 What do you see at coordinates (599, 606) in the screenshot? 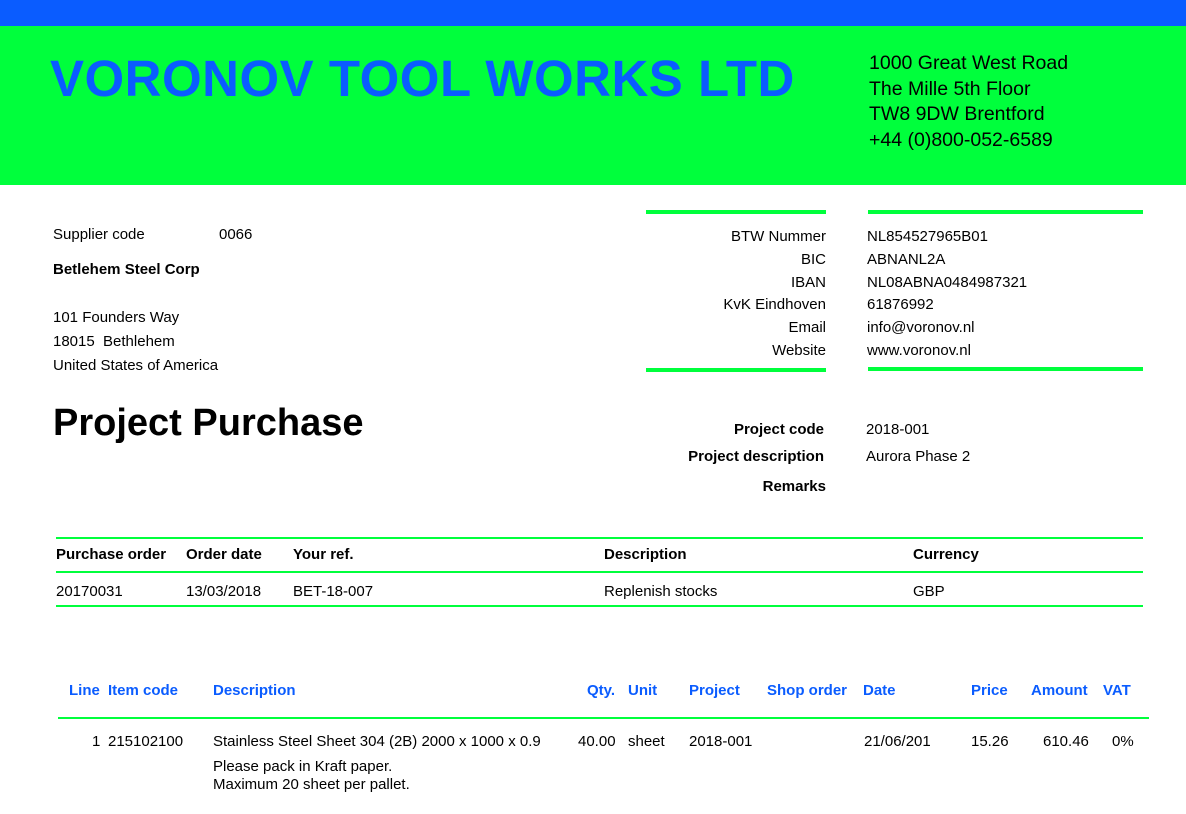
I see `order-table-bottom-rule` at bounding box center [599, 606].